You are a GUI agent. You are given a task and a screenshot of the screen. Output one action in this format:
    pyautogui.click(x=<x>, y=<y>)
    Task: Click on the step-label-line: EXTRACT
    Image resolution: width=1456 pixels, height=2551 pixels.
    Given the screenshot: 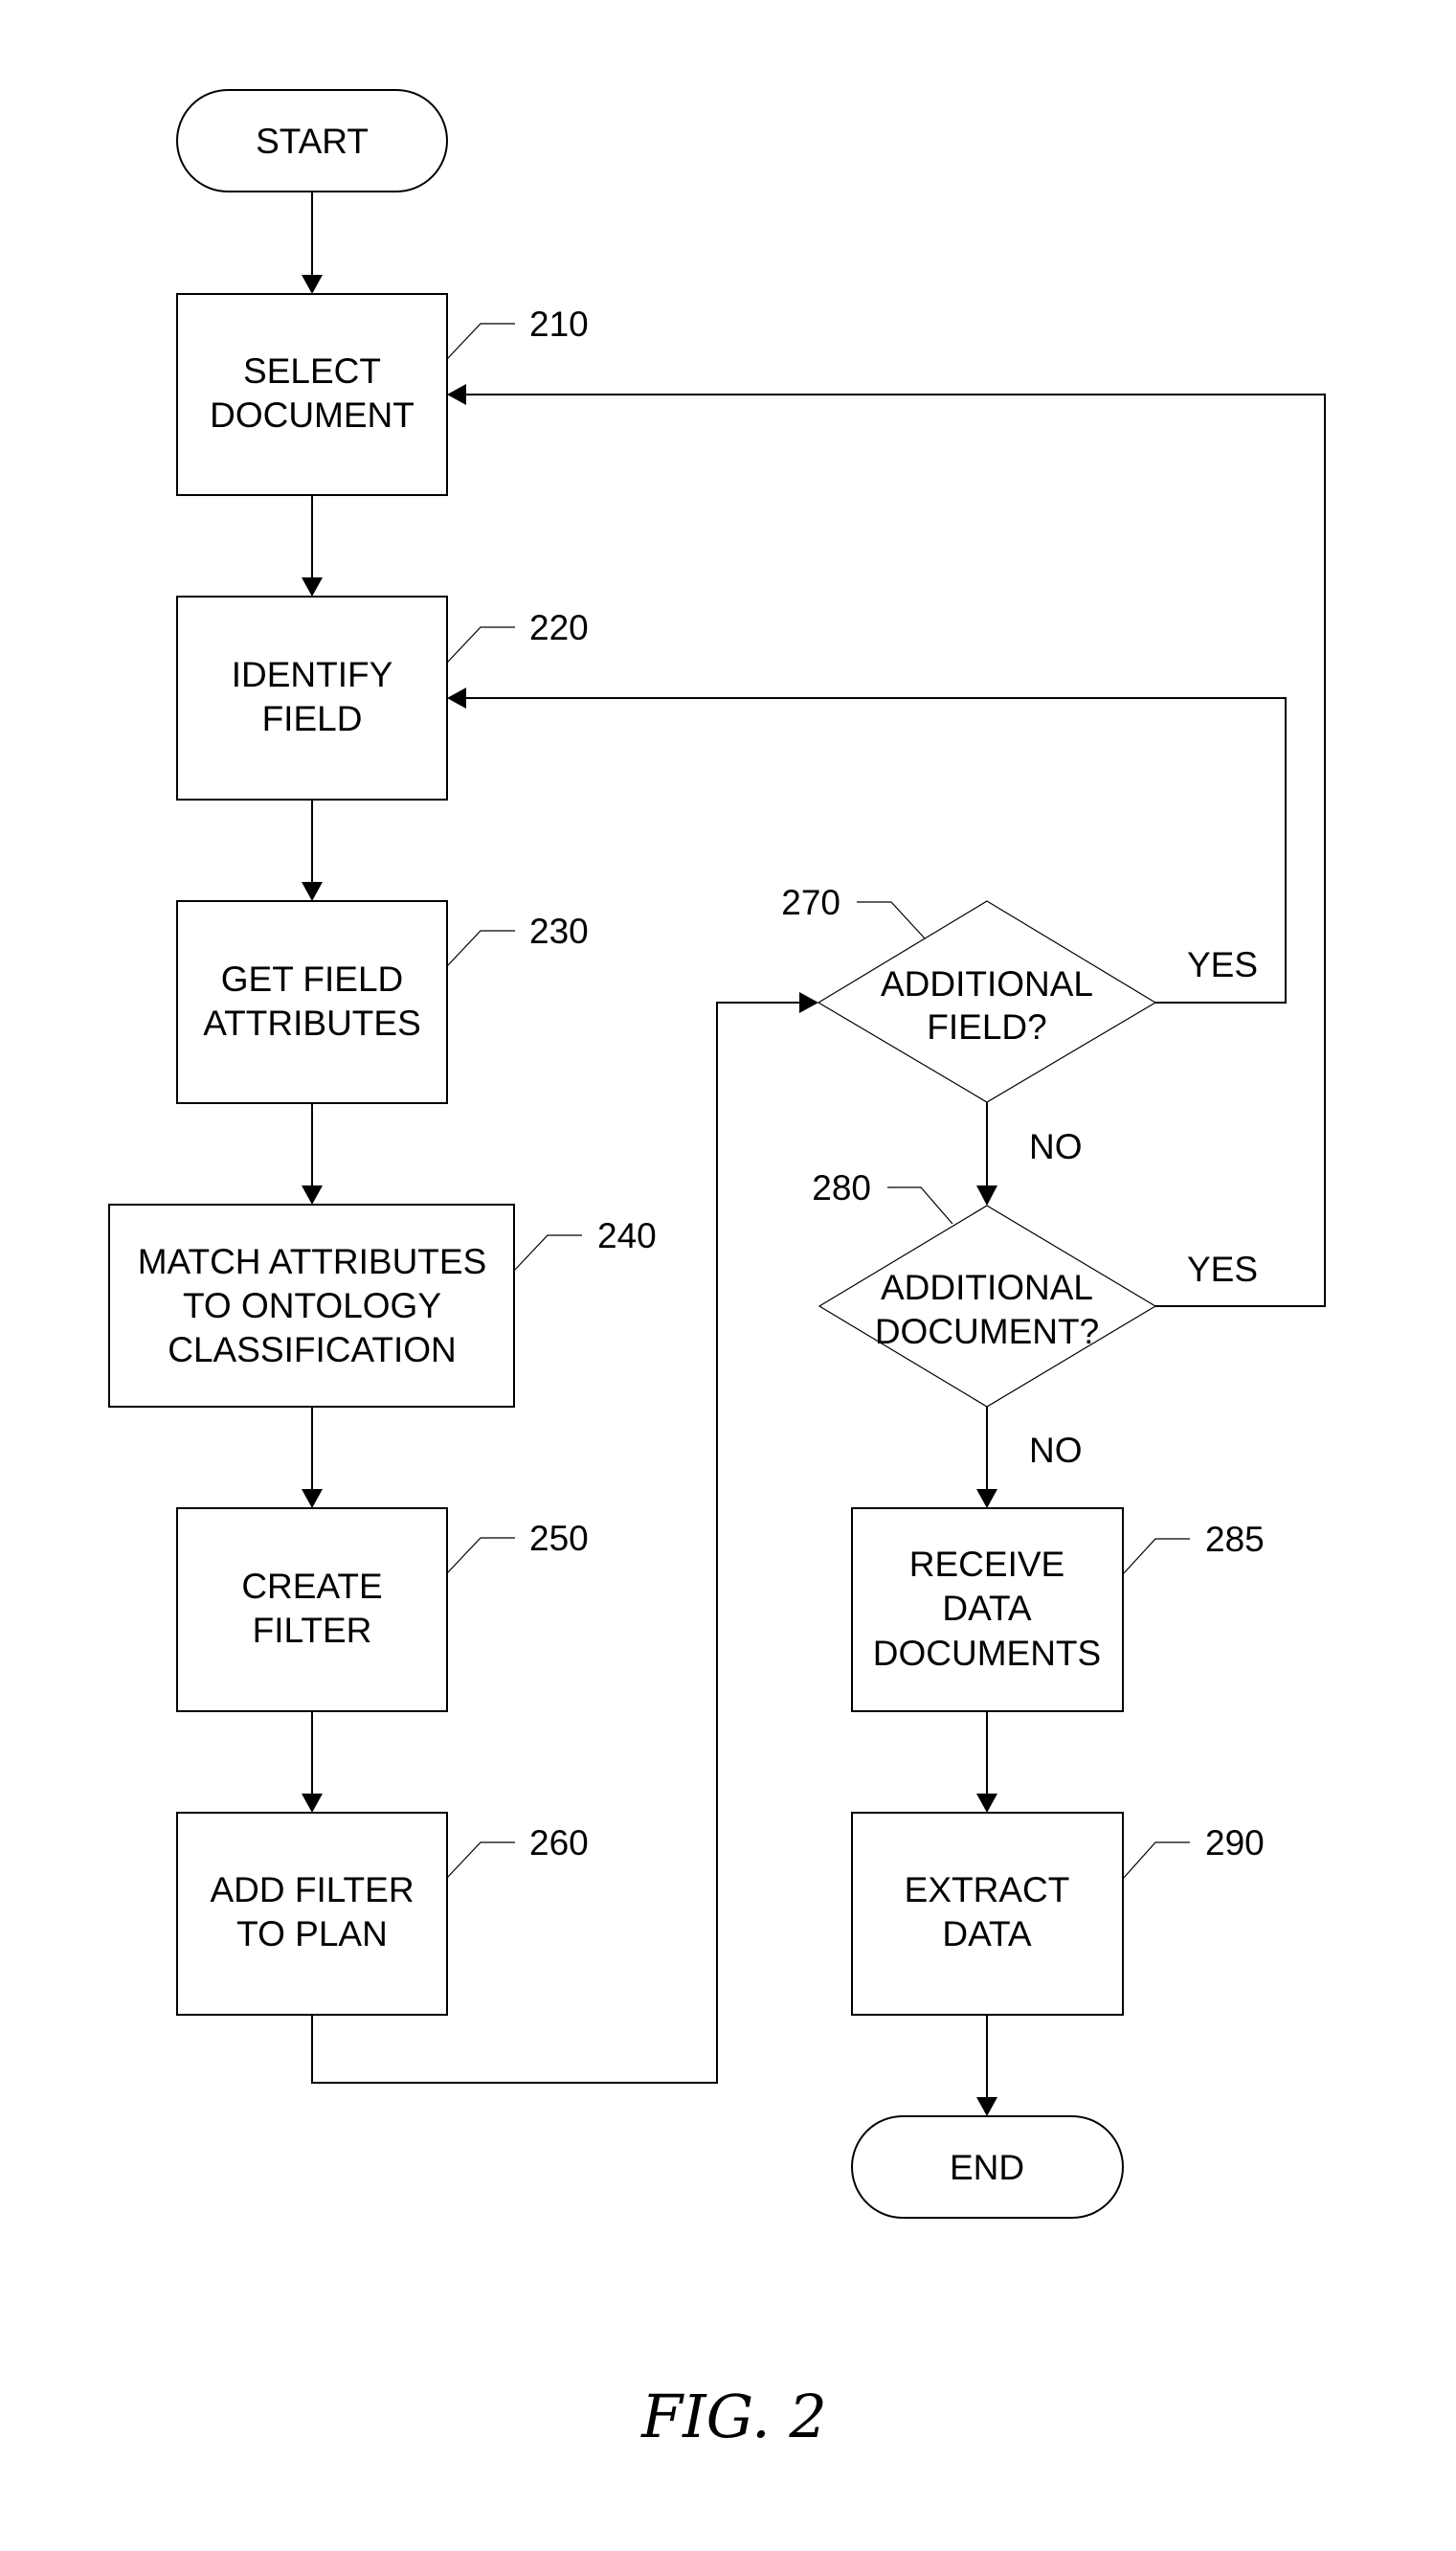 What is the action you would take?
    pyautogui.click(x=988, y=1890)
    